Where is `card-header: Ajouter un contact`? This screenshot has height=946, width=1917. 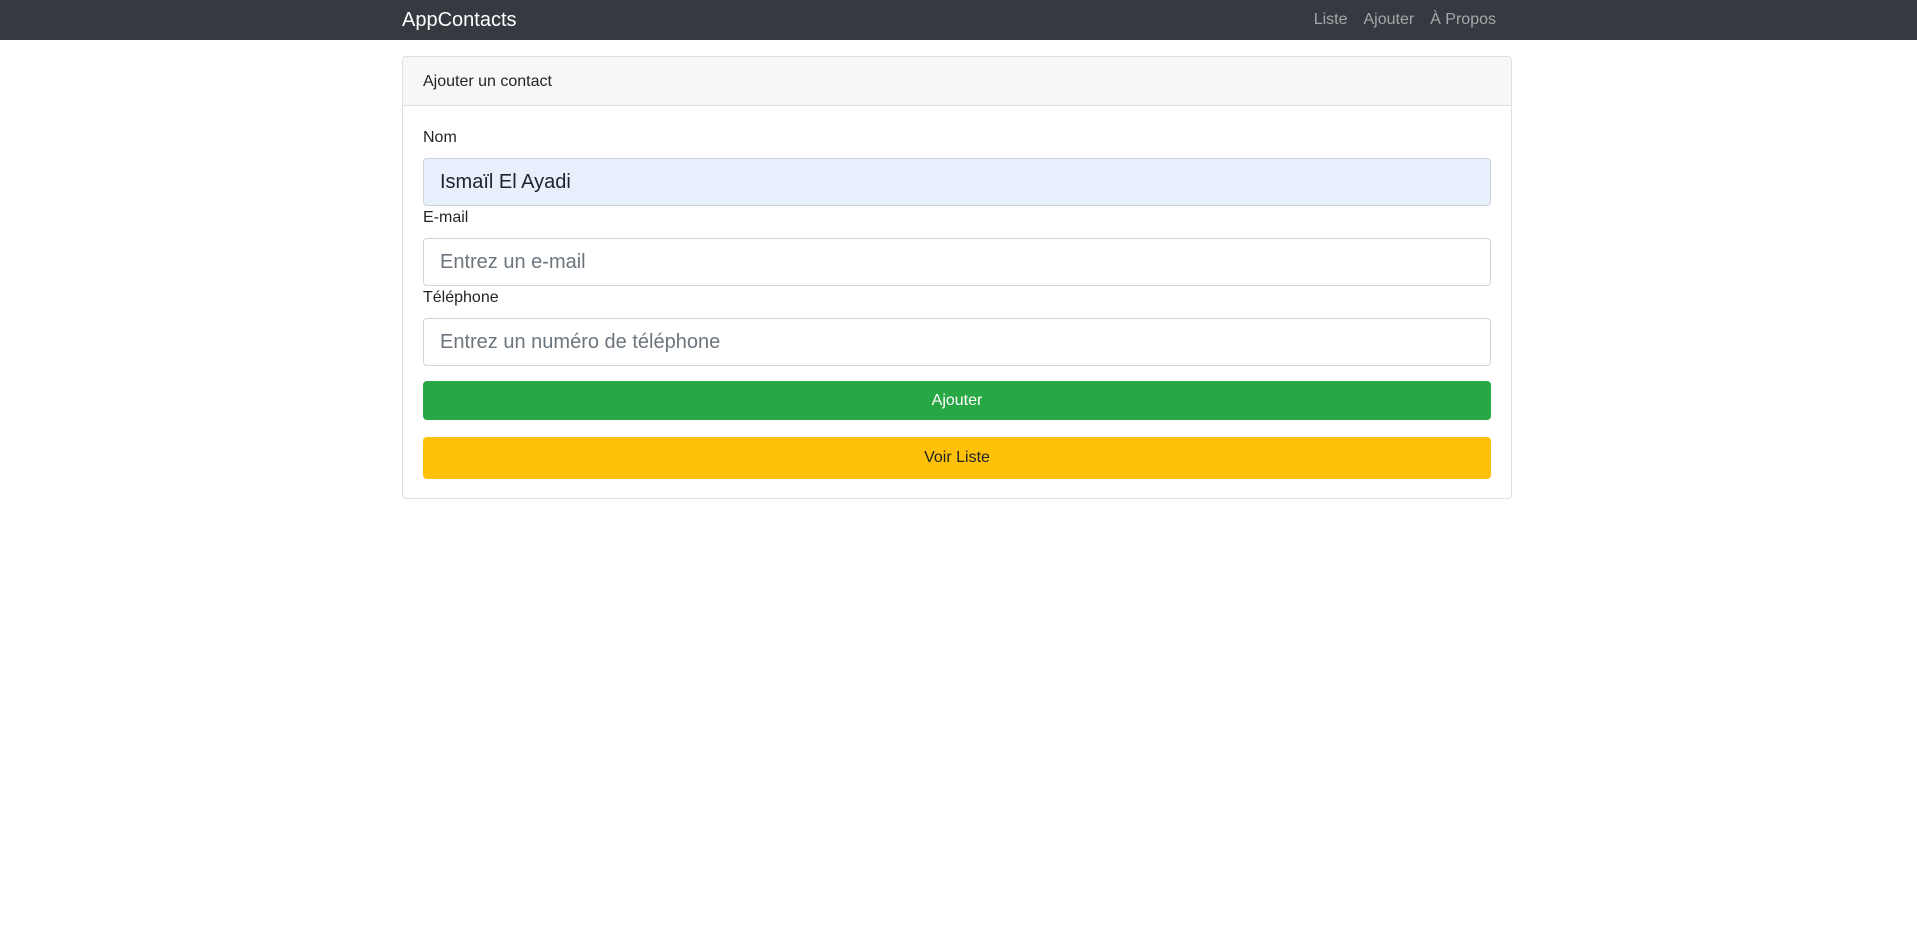
card-header: Ajouter un contact is located at coordinates (957, 81).